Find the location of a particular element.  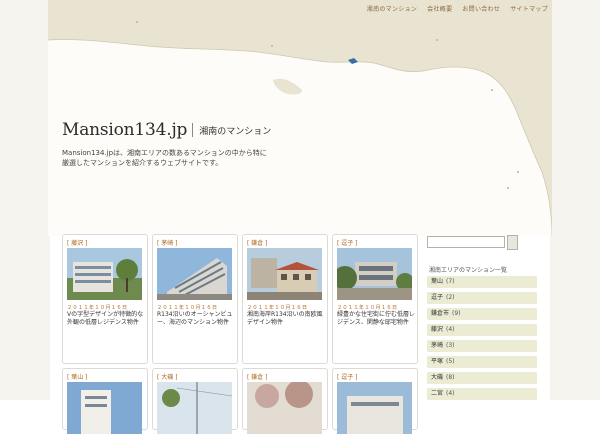

right-margin is located at coordinates (575, 200).